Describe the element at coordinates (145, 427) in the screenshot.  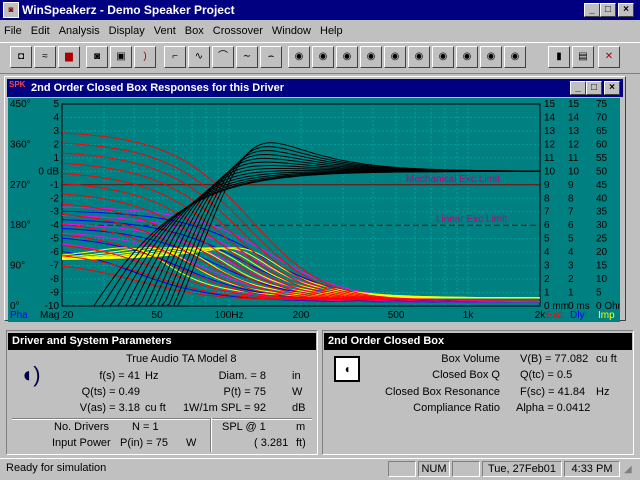
I see `no-drivers-value: N = 1` at that location.